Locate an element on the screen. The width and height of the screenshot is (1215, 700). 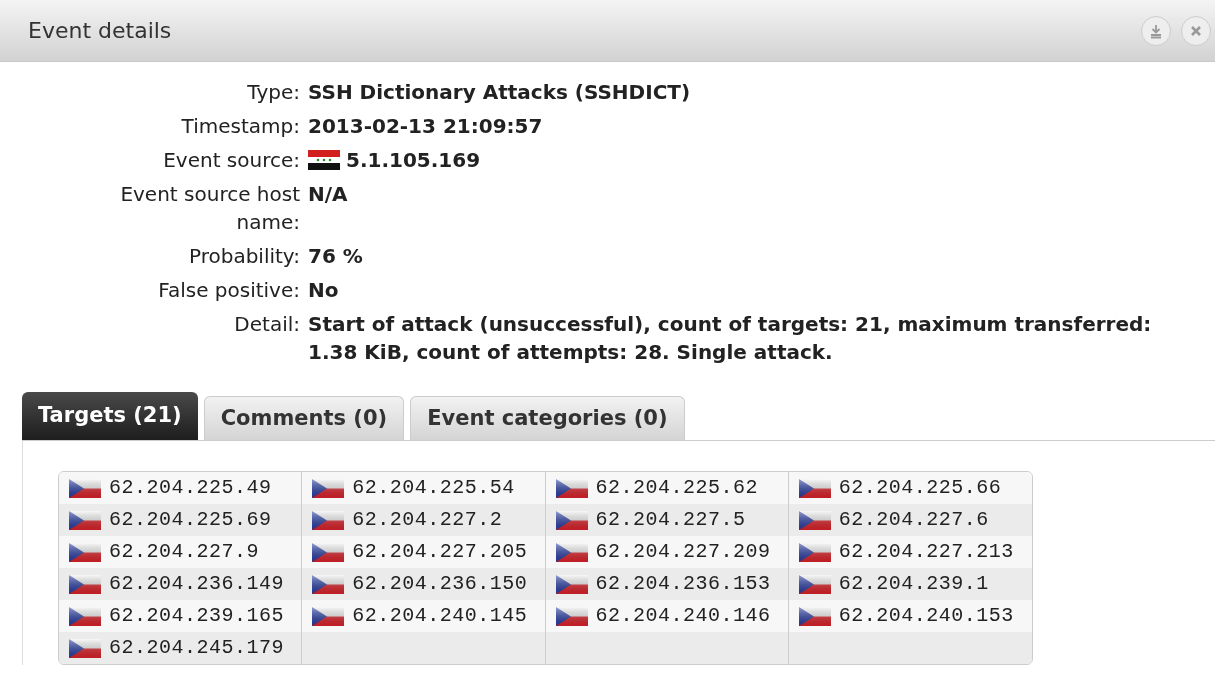
close-icon is located at coordinates (1196, 30).